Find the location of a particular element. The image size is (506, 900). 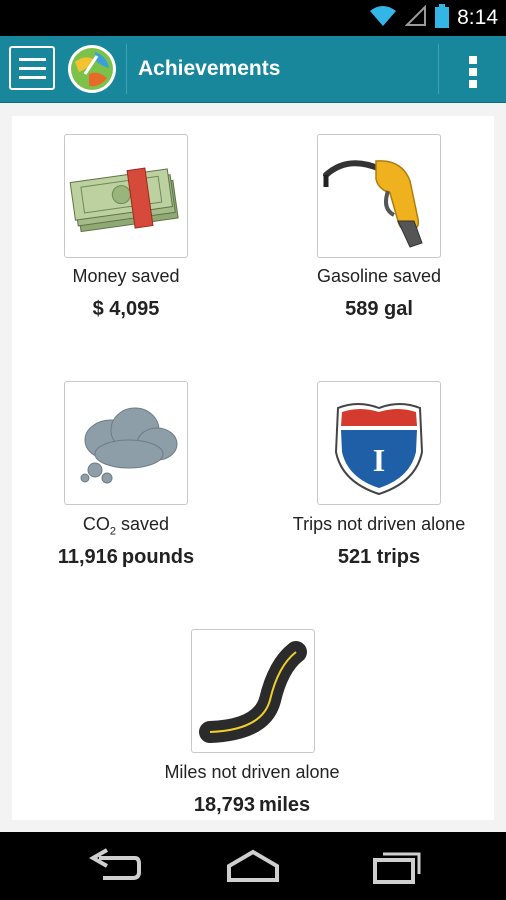

app-logo-icon is located at coordinates (92, 69).